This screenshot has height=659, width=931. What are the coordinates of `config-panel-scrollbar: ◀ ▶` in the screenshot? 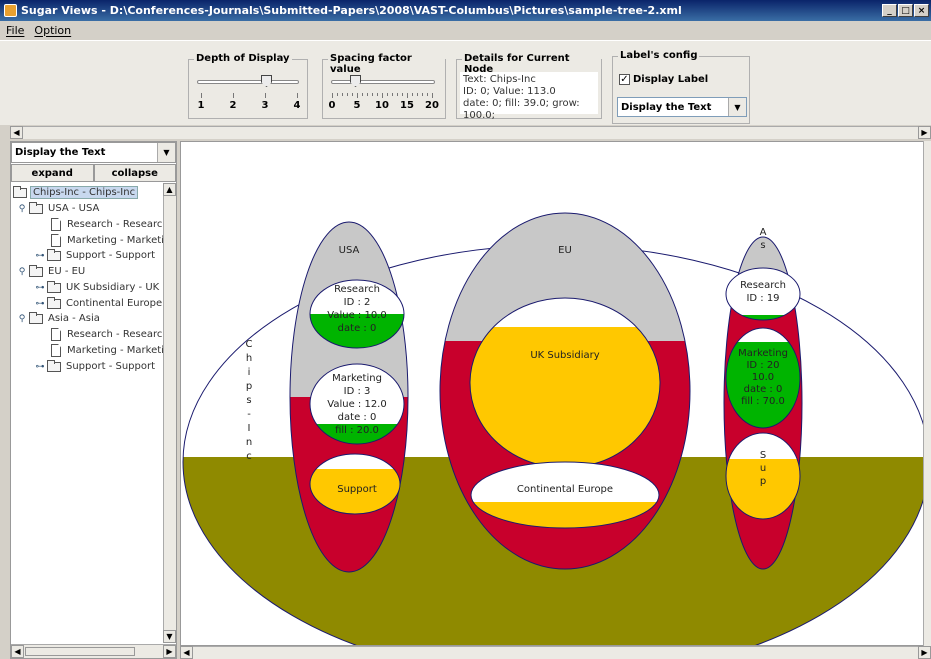 It's located at (470, 132).